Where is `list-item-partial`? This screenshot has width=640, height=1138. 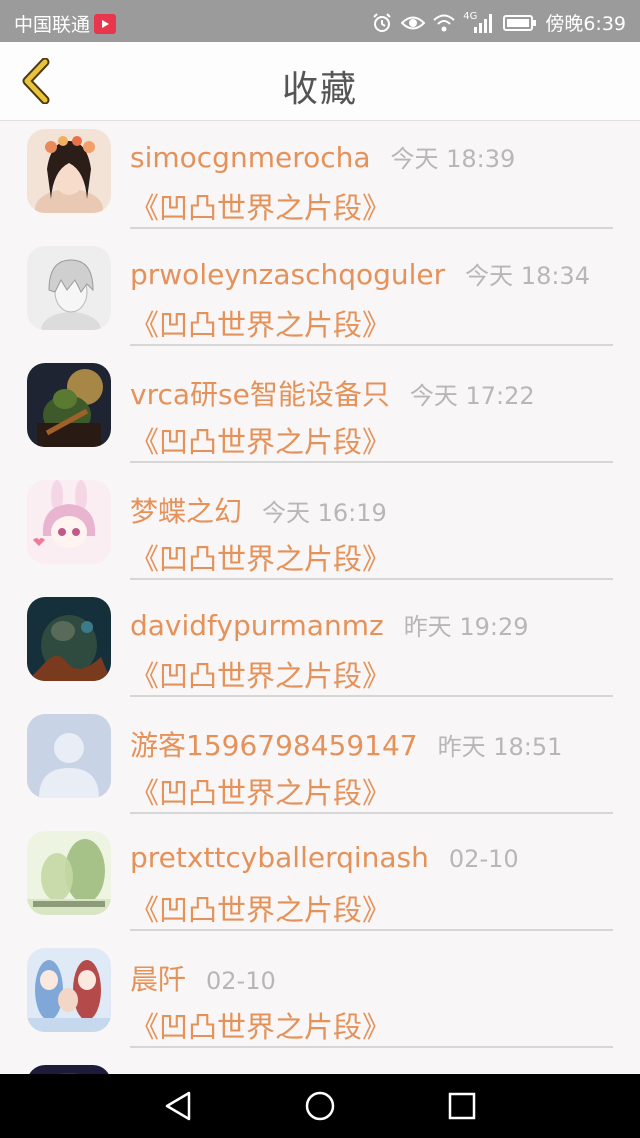 list-item-partial is located at coordinates (320, 1065).